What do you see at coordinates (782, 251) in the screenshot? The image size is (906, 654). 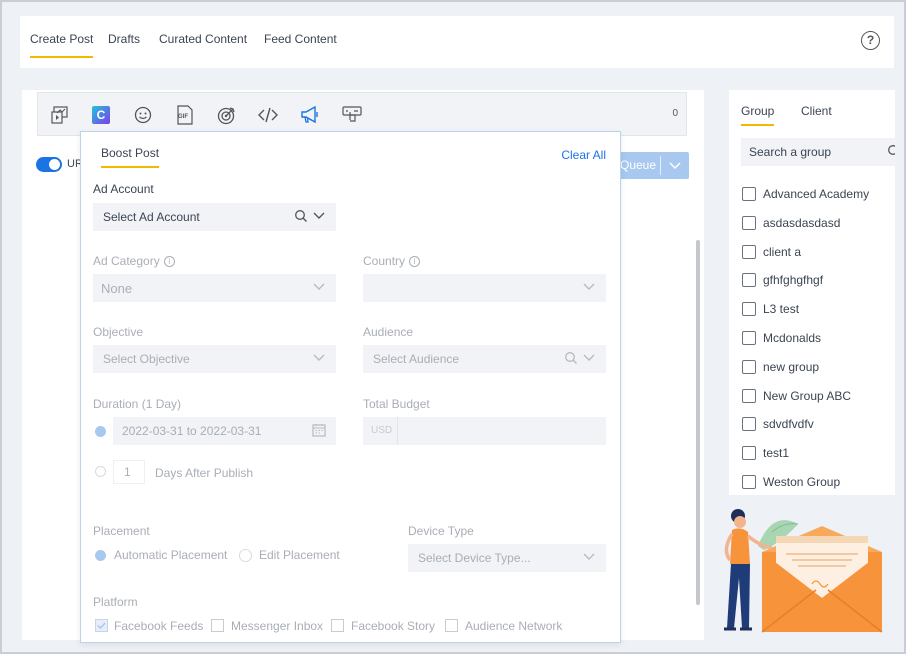 I see `group-name: client a` at bounding box center [782, 251].